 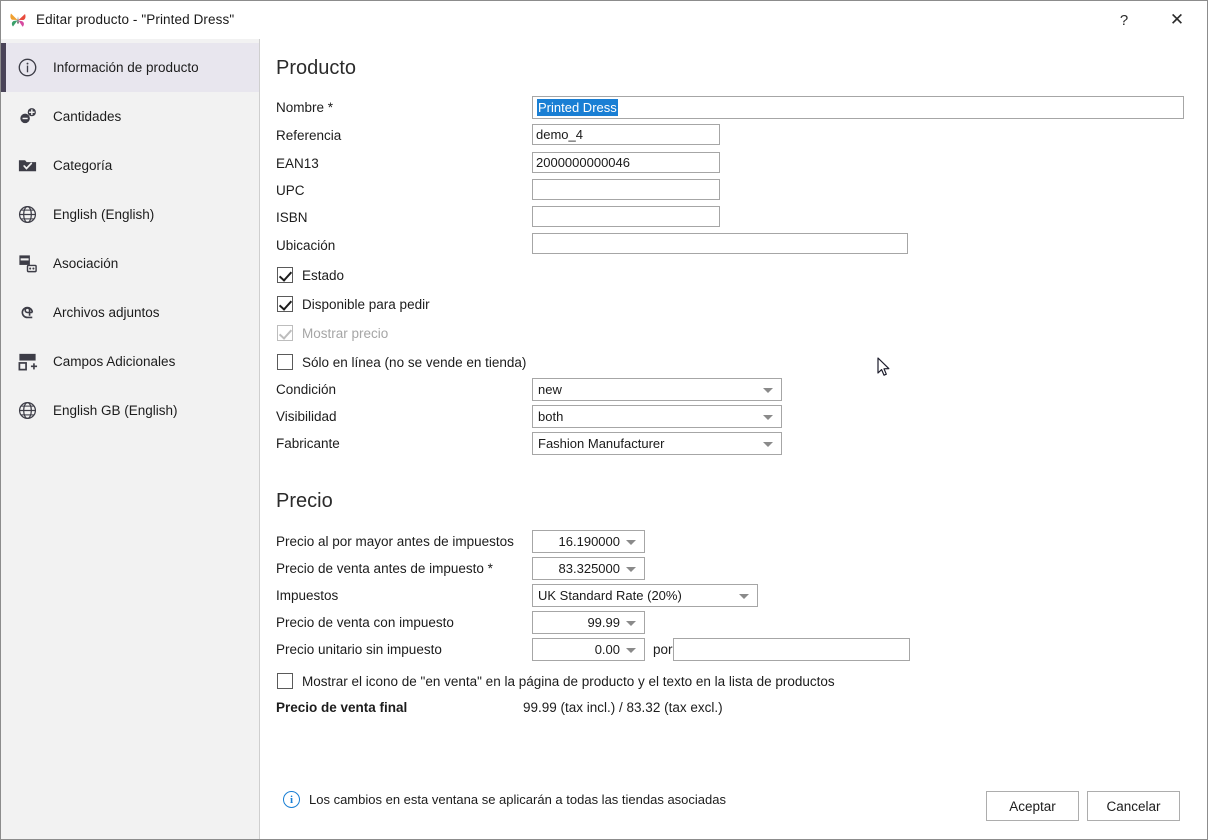 What do you see at coordinates (1032, 806) in the screenshot?
I see `accept-button: Aceptar` at bounding box center [1032, 806].